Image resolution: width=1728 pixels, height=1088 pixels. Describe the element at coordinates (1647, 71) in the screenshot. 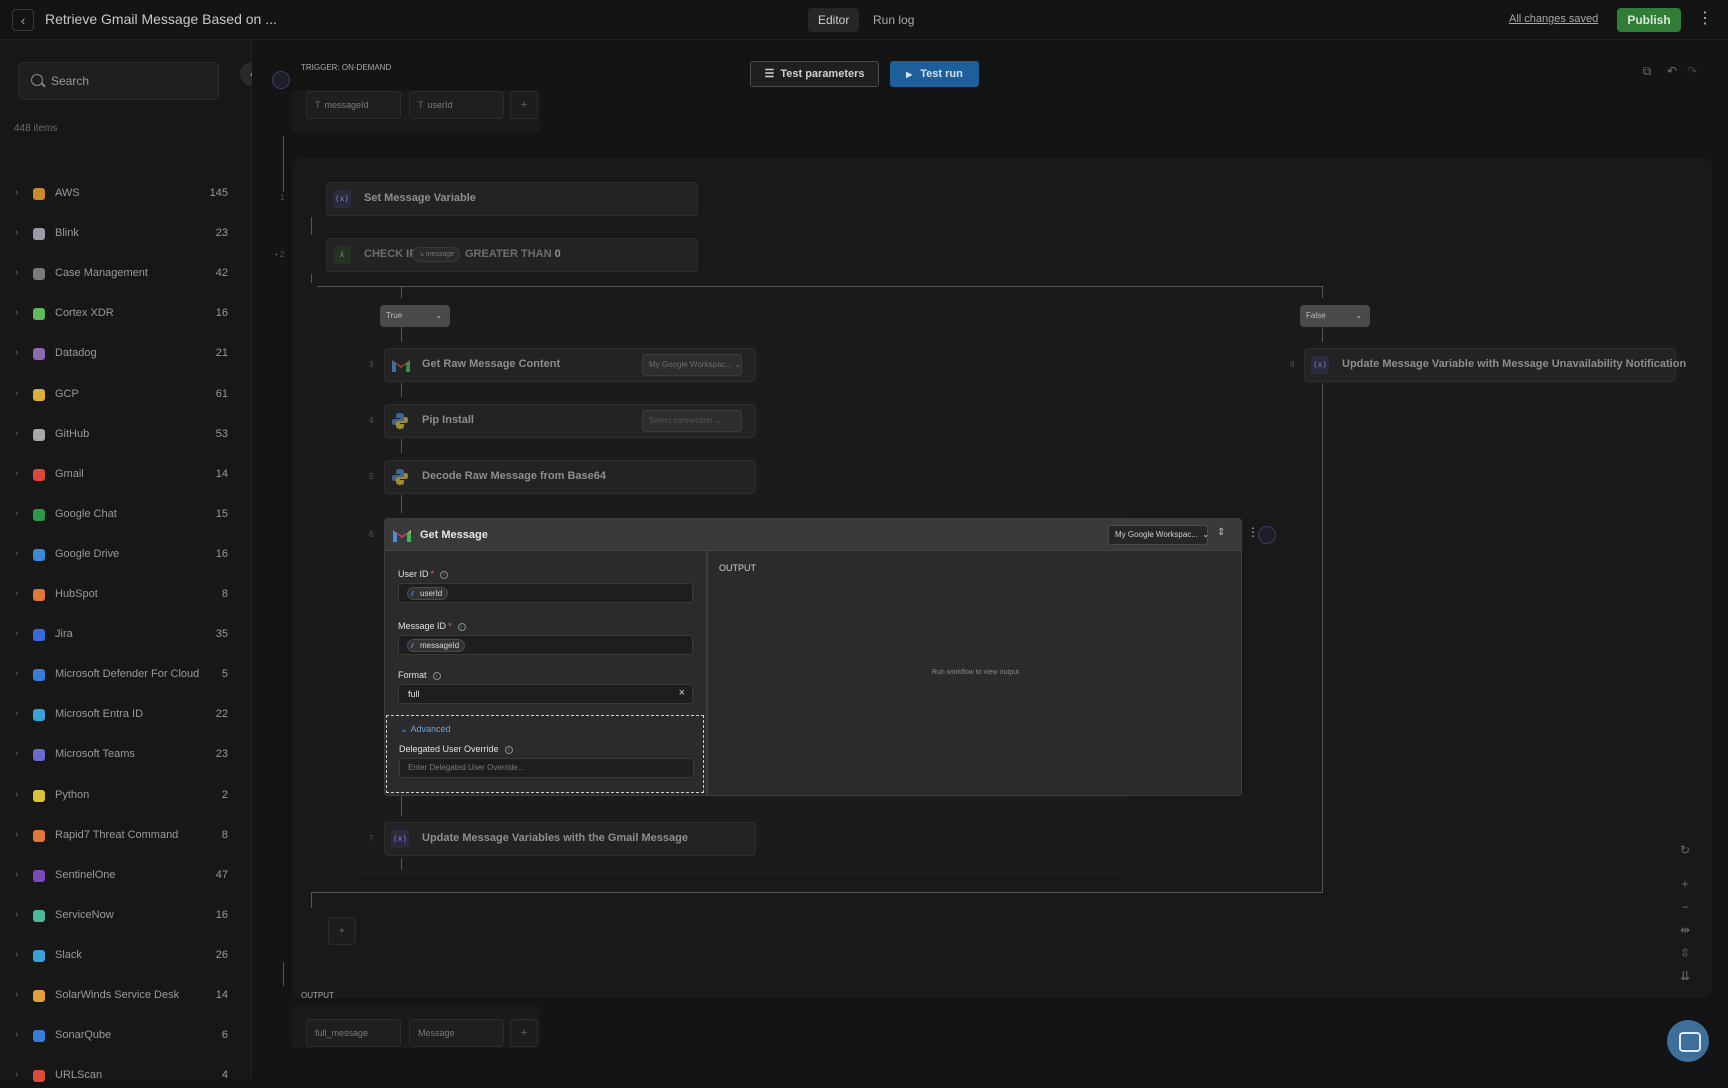

I see `copy-icon: ⧉` at that location.